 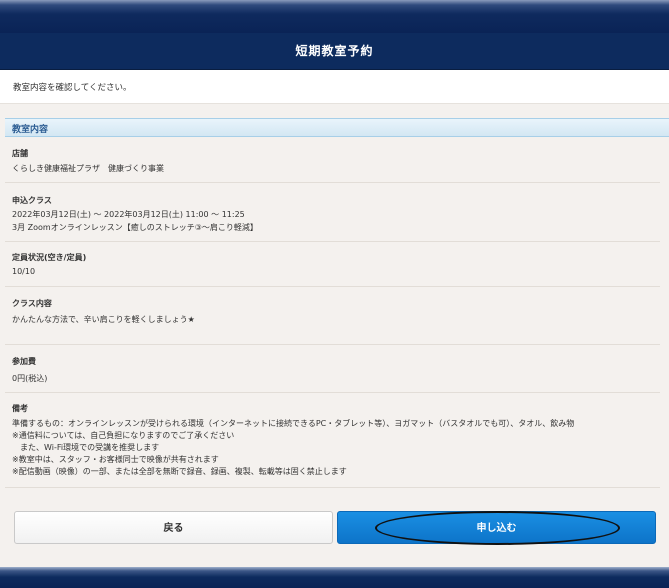 What do you see at coordinates (334, 577) in the screenshot?
I see `bottom-banner` at bounding box center [334, 577].